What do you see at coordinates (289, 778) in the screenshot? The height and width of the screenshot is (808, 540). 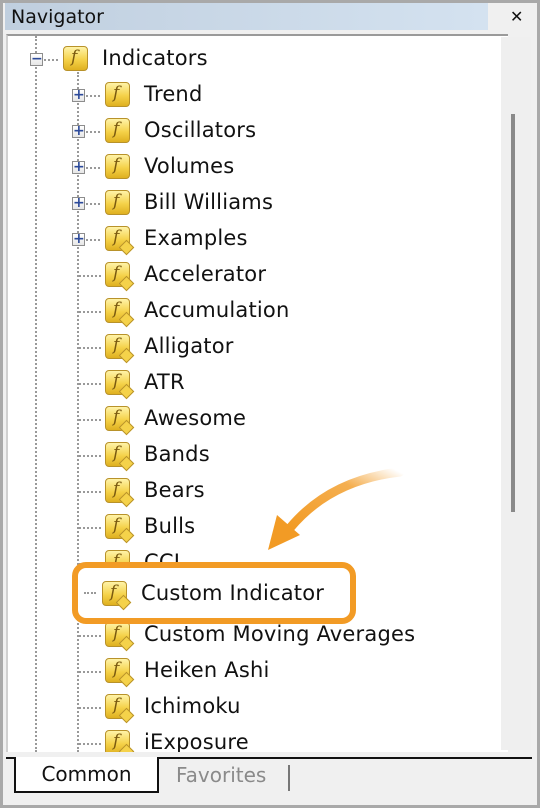 I see `tab-separator` at bounding box center [289, 778].